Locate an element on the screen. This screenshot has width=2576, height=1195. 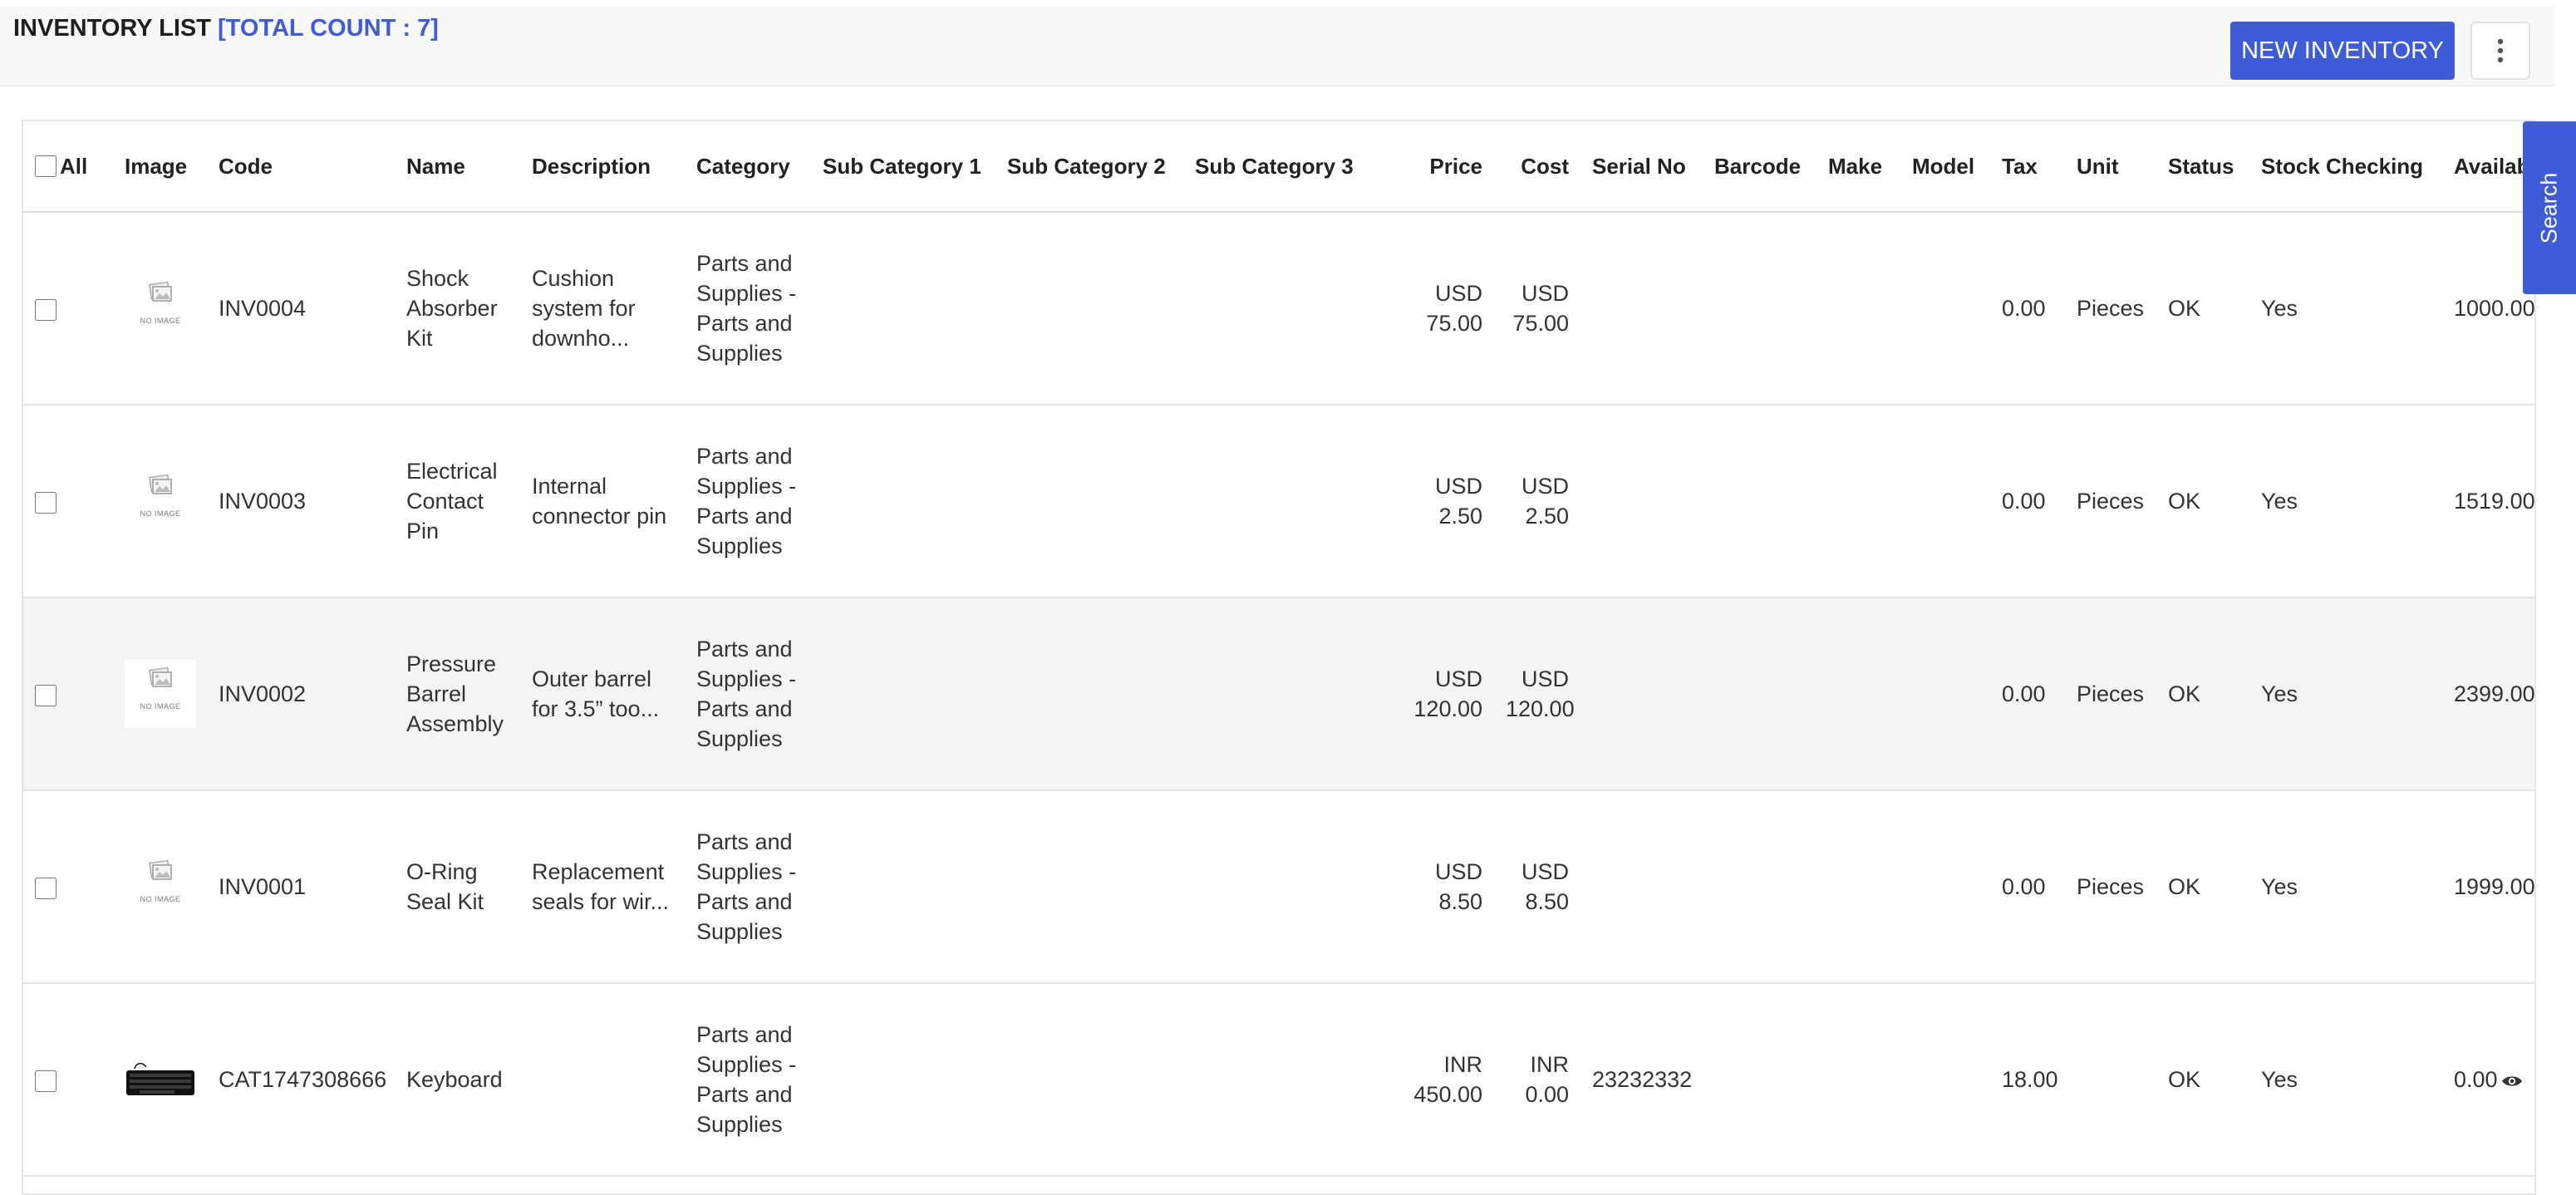
description-cell: Internal connector pin is located at coordinates (602, 501).